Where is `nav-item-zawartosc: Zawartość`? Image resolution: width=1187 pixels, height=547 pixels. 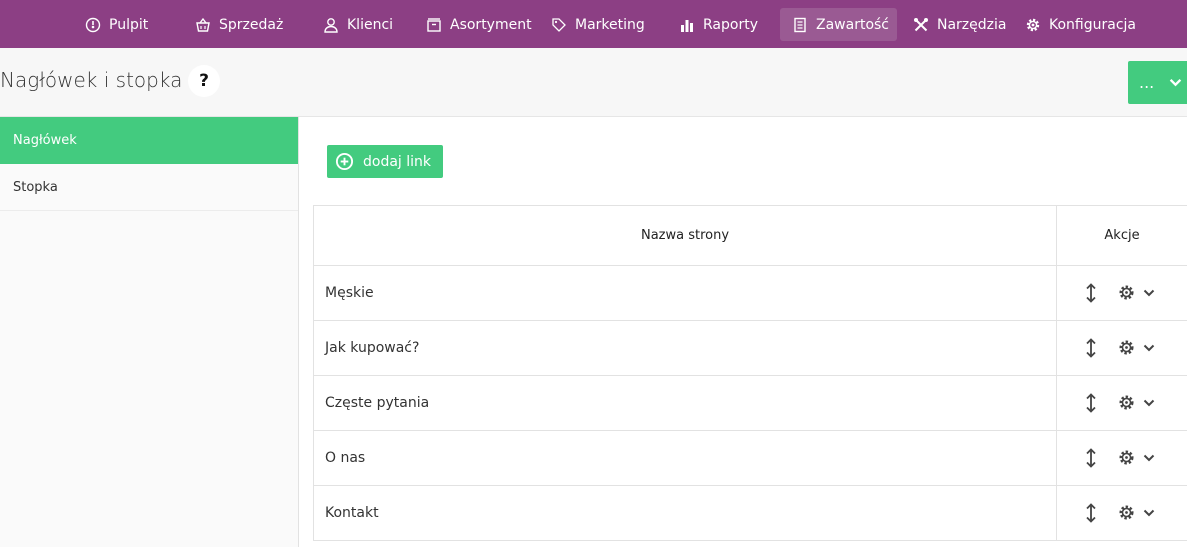
nav-item-zawartosc: Zawartość is located at coordinates (838, 24).